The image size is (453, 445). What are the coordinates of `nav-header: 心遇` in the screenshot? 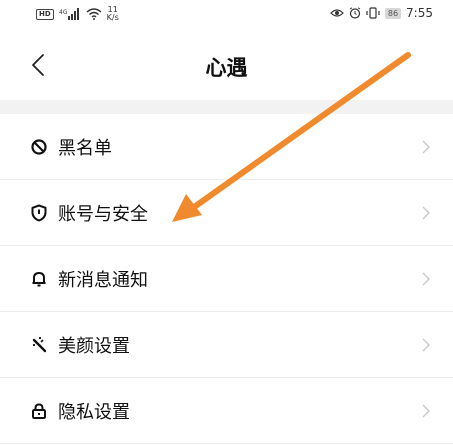 It's located at (226, 67).